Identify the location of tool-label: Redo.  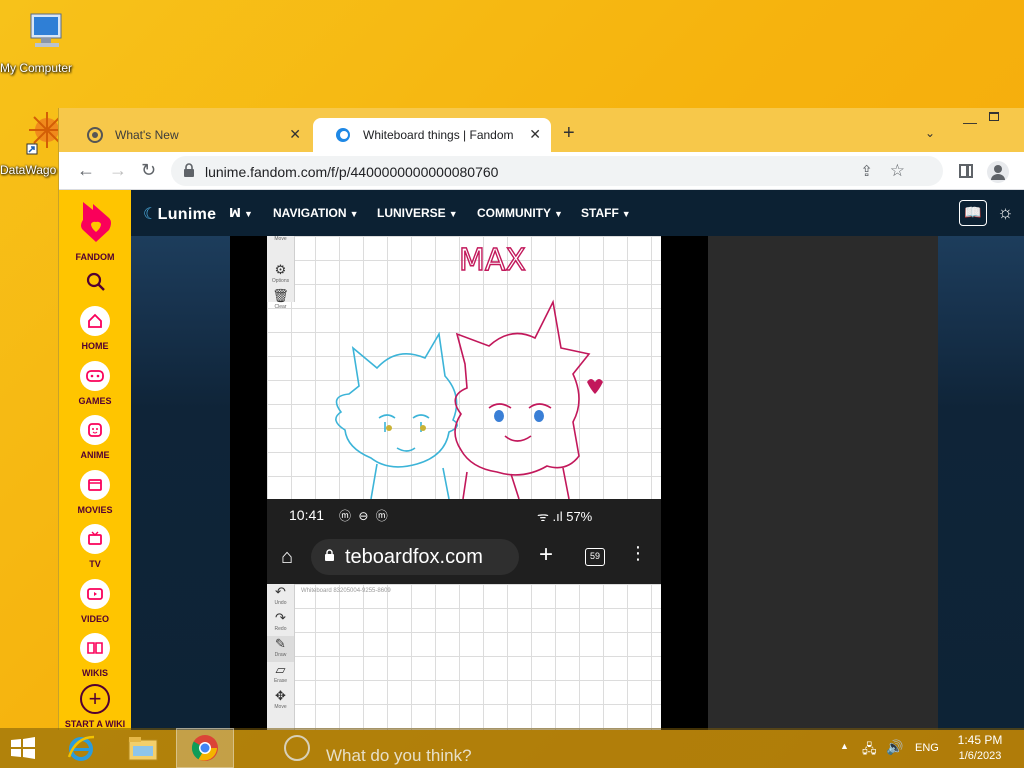
(280, 629).